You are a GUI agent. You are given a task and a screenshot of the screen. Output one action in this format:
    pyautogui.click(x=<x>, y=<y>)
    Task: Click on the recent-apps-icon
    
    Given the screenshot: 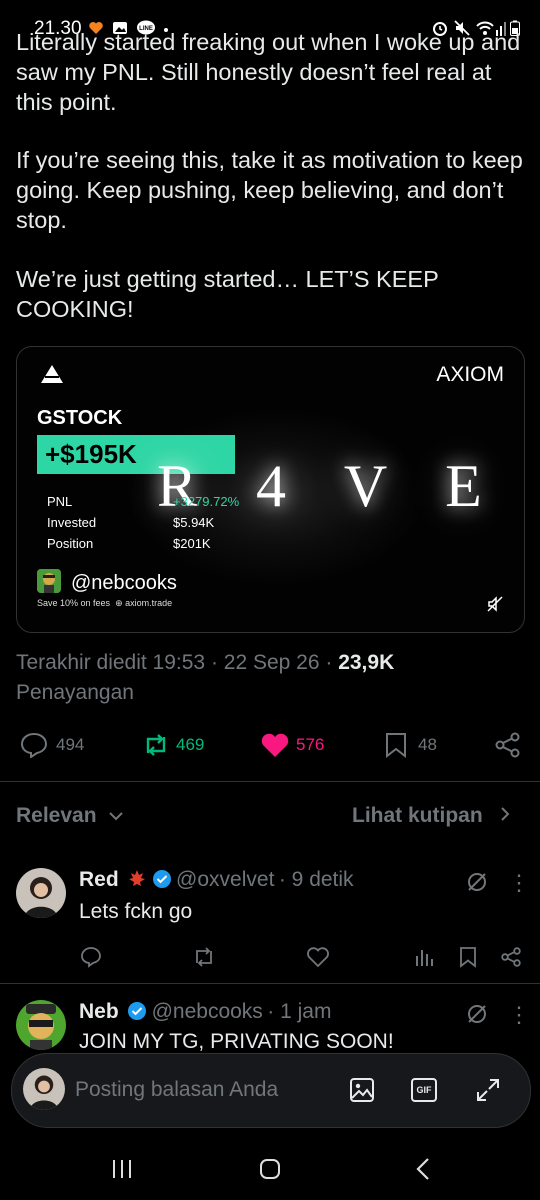 What is the action you would take?
    pyautogui.click(x=122, y=1171)
    